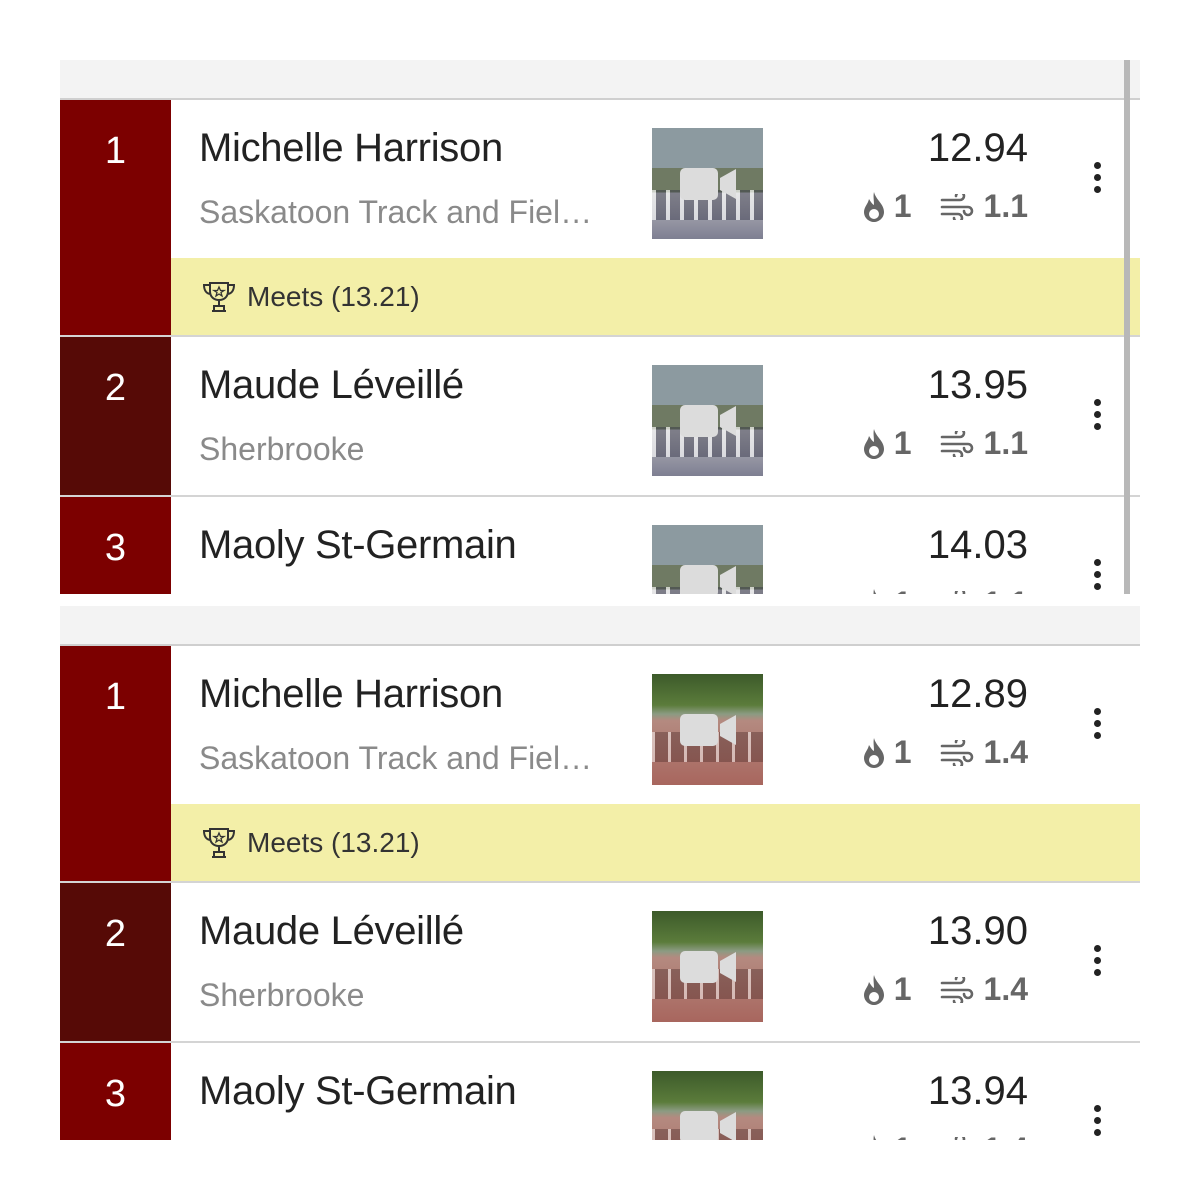 The height and width of the screenshot is (1200, 1200). I want to click on scrollbar, so click(1127, 327).